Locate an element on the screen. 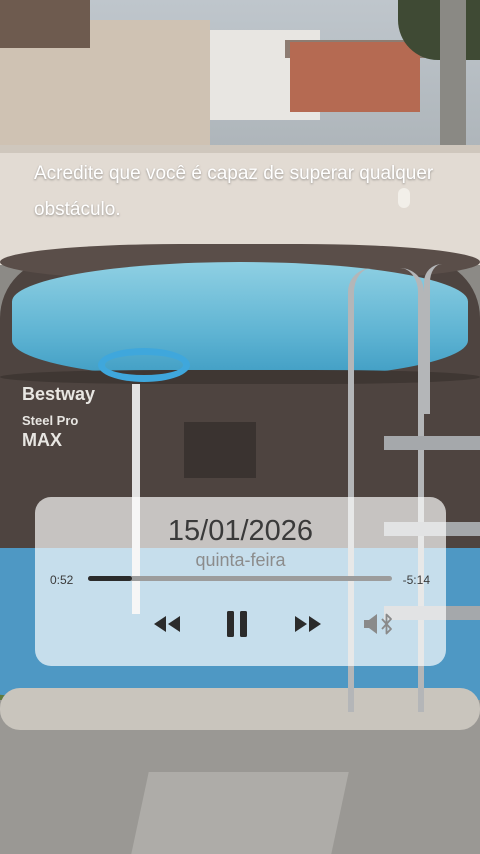 Image resolution: width=480 pixels, height=854 pixels. remaining-time: -5:14 is located at coordinates (416, 580).